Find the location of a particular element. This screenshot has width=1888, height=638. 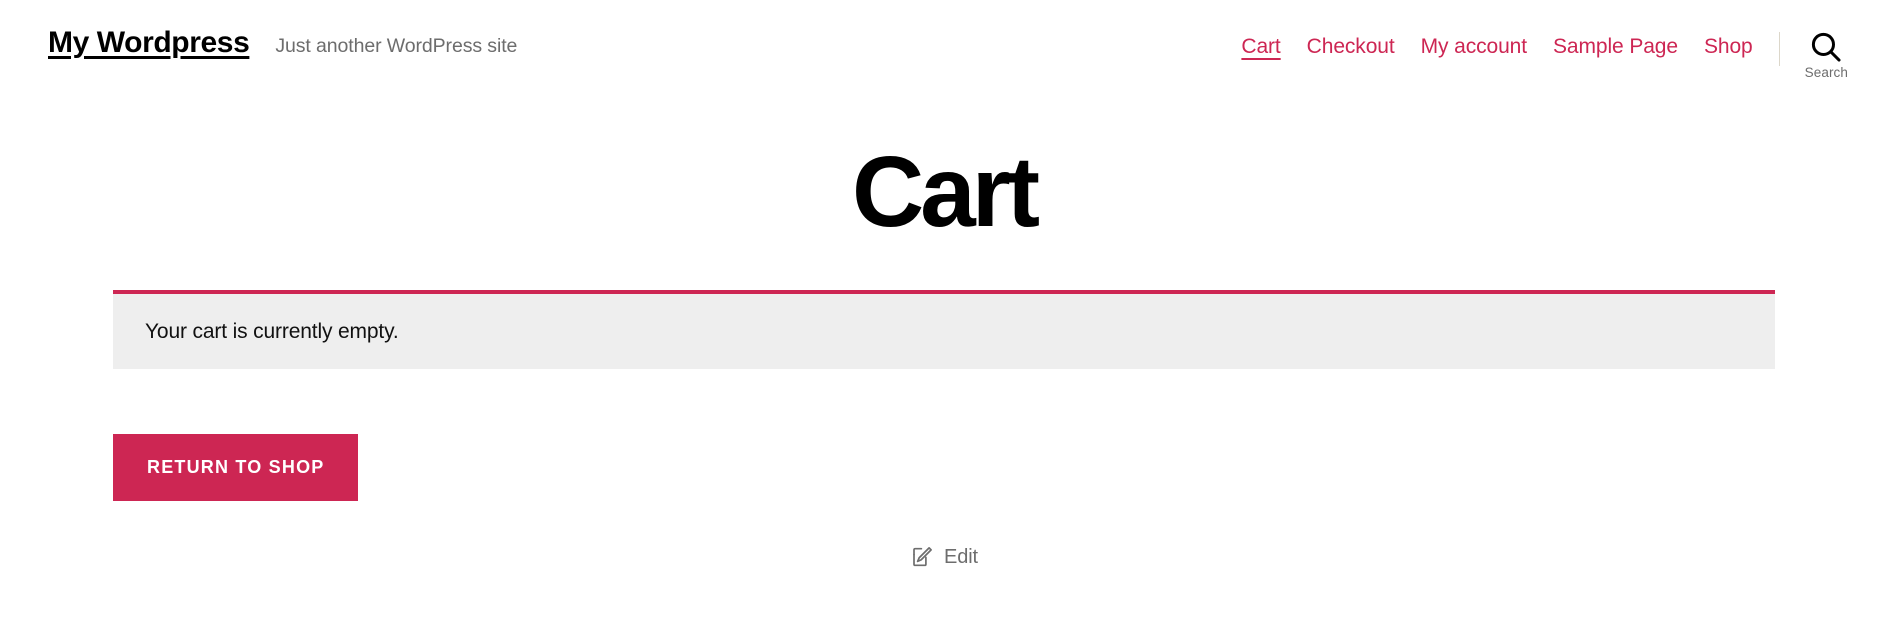

post-edit-bar: Edit is located at coordinates (944, 557).